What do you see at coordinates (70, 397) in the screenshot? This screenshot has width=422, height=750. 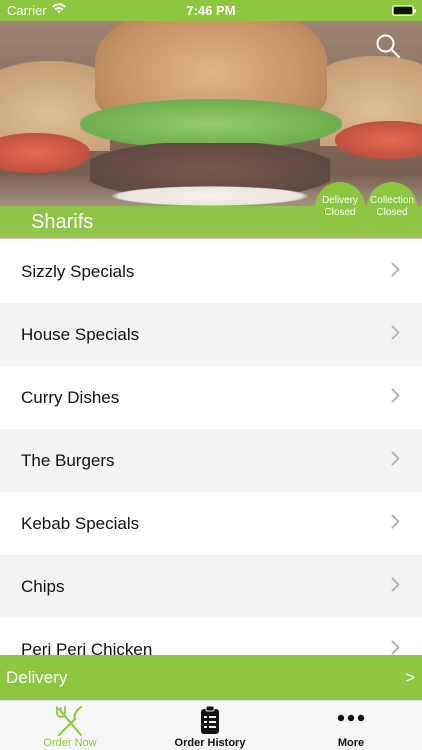 I see `menu-category-label: Curry Dishes` at bounding box center [70, 397].